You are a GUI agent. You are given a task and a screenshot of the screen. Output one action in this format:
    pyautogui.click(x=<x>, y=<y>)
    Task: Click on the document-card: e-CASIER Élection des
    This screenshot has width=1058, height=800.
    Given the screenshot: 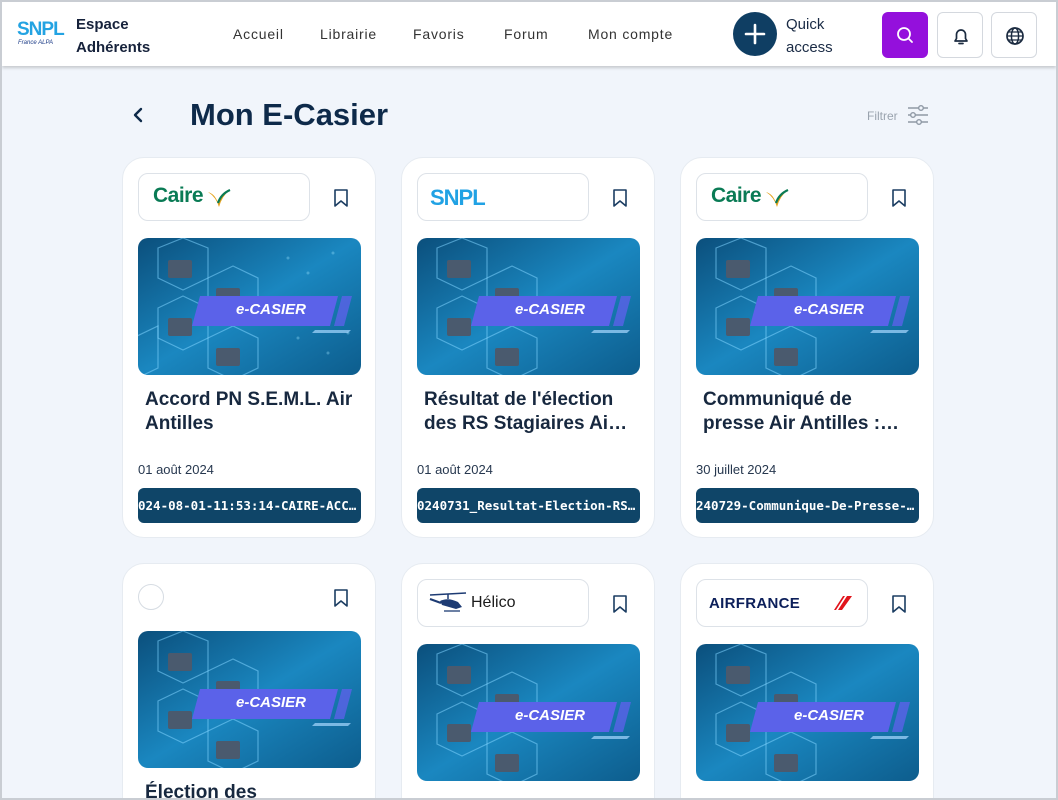 What is the action you would take?
    pyautogui.click(x=249, y=680)
    